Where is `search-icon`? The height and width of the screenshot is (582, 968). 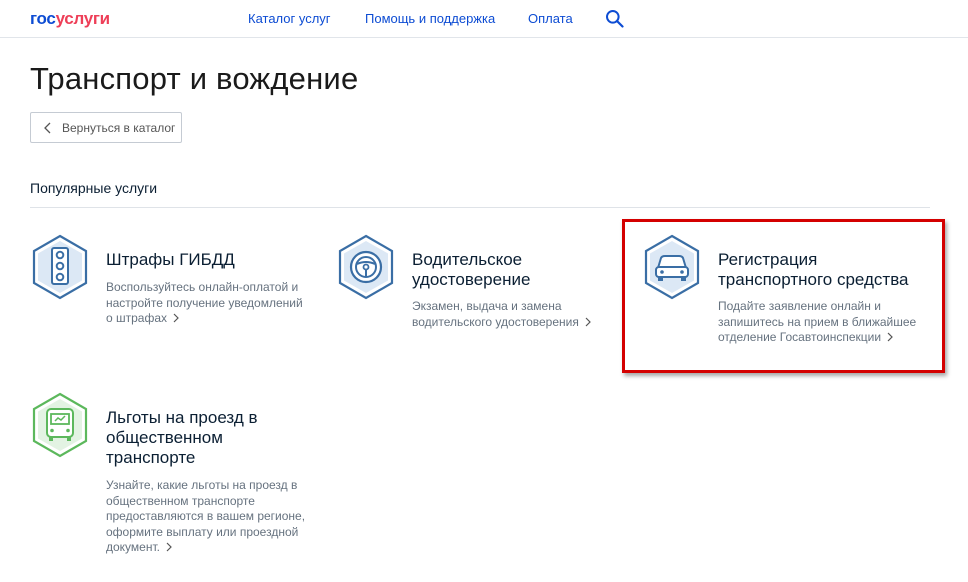 search-icon is located at coordinates (614, 18).